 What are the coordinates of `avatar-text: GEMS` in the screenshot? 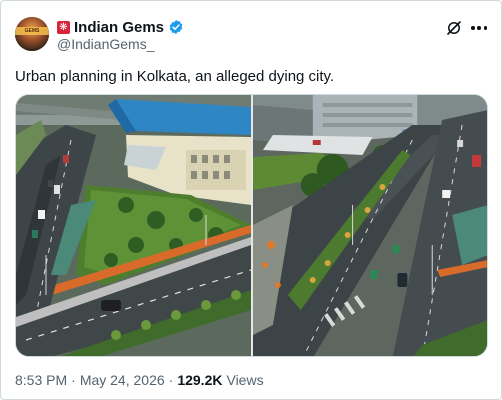 It's located at (32, 31).